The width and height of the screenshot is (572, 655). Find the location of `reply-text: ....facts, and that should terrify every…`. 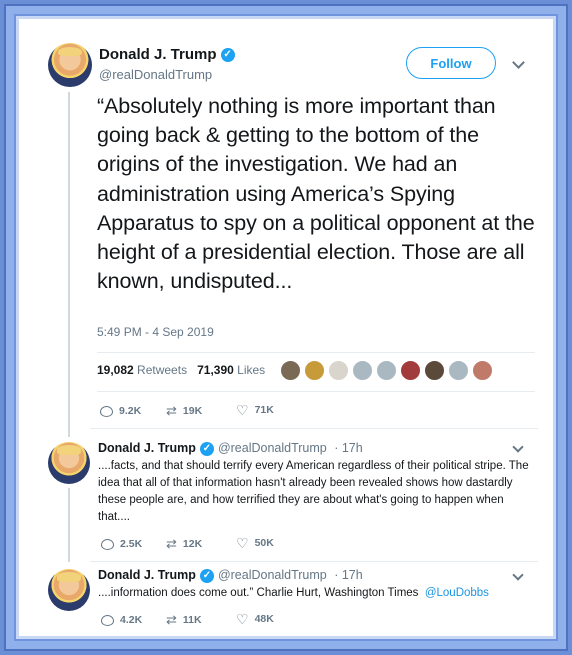

reply-text: ....facts, and that should terrify every… is located at coordinates (313, 491).